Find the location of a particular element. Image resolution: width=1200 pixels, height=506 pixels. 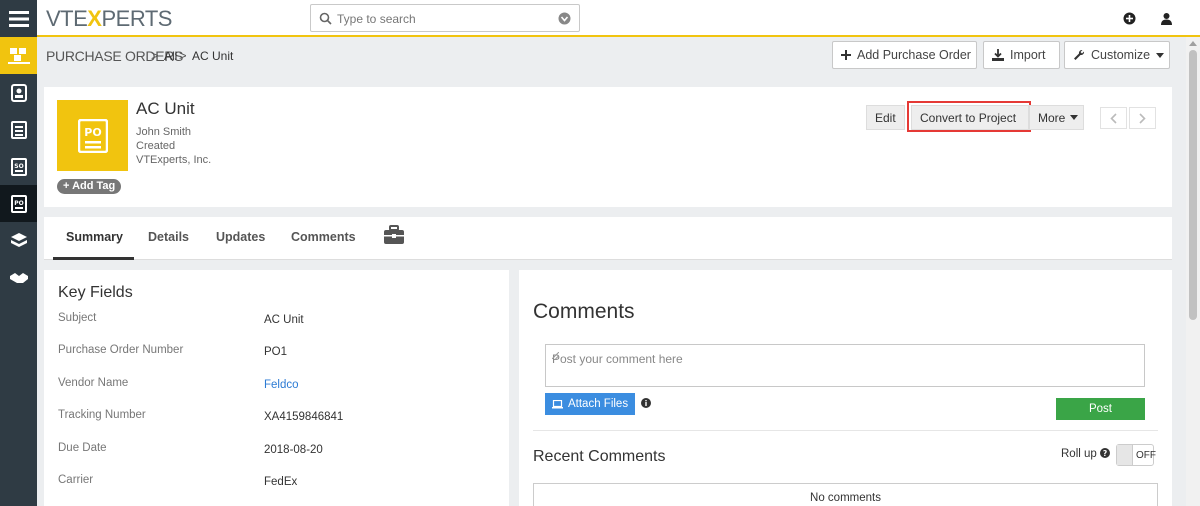

record-status: Created is located at coordinates (156, 146).